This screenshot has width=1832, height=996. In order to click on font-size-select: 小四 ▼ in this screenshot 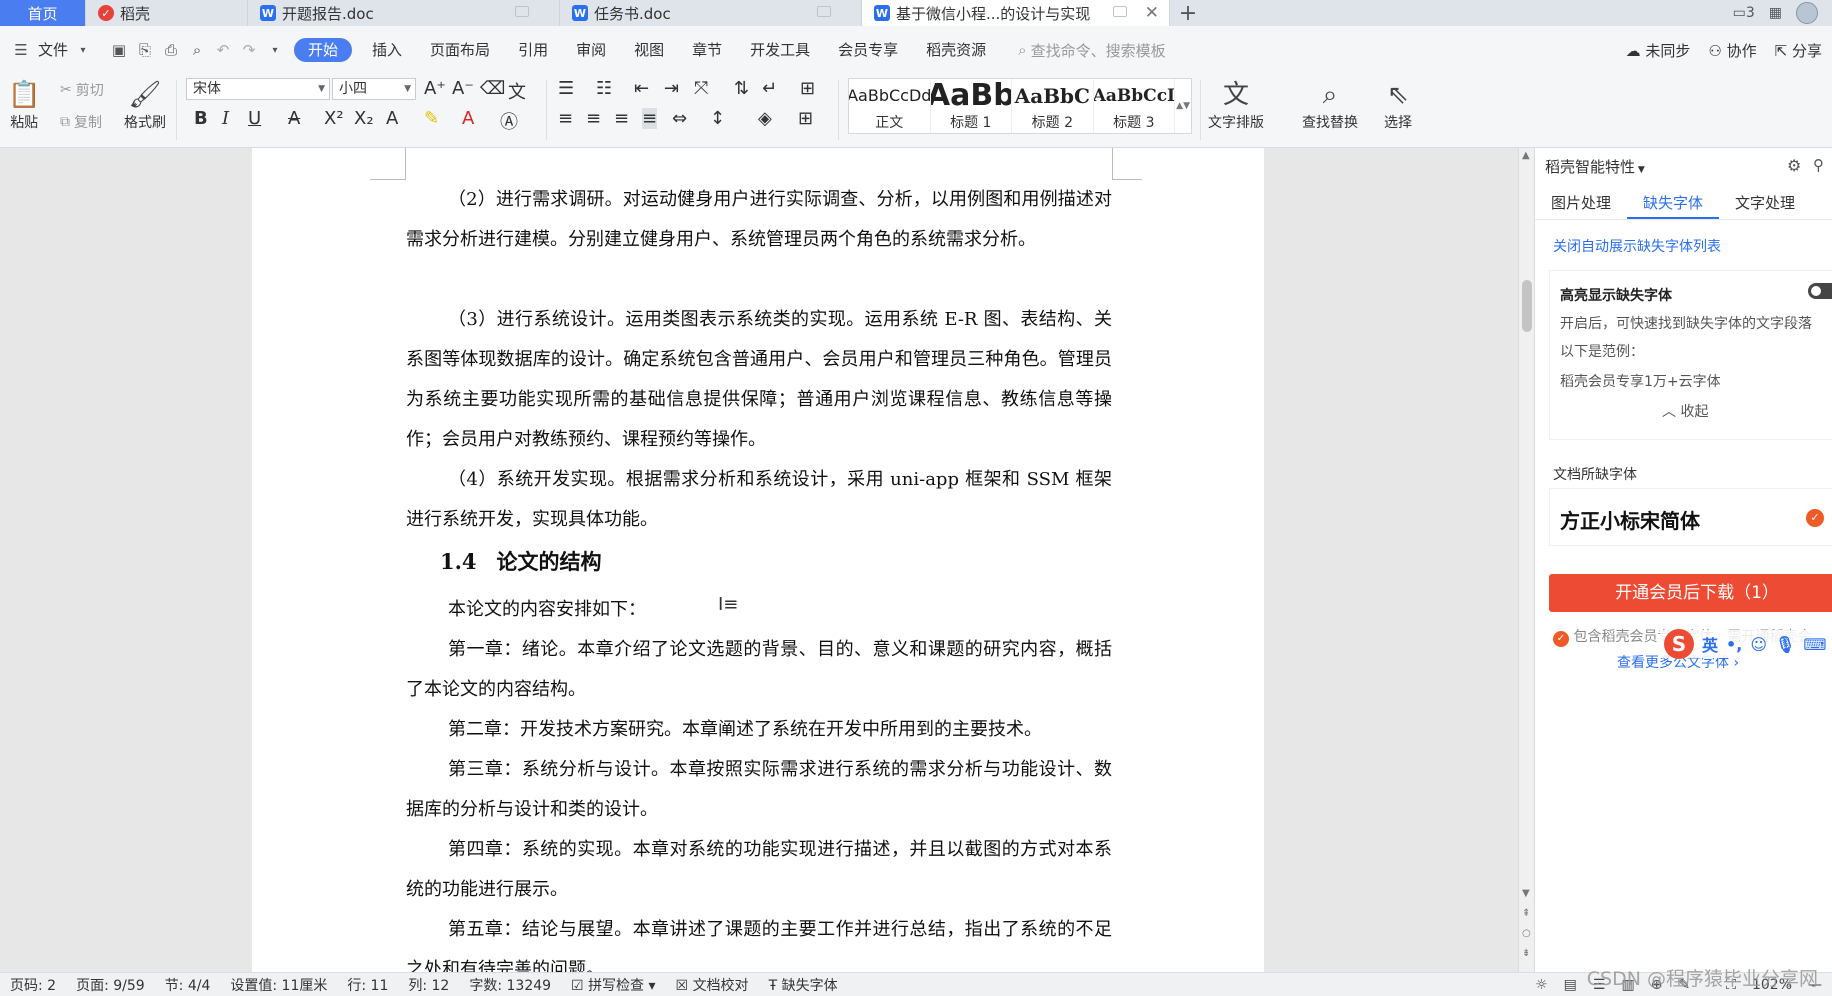, I will do `click(374, 89)`.